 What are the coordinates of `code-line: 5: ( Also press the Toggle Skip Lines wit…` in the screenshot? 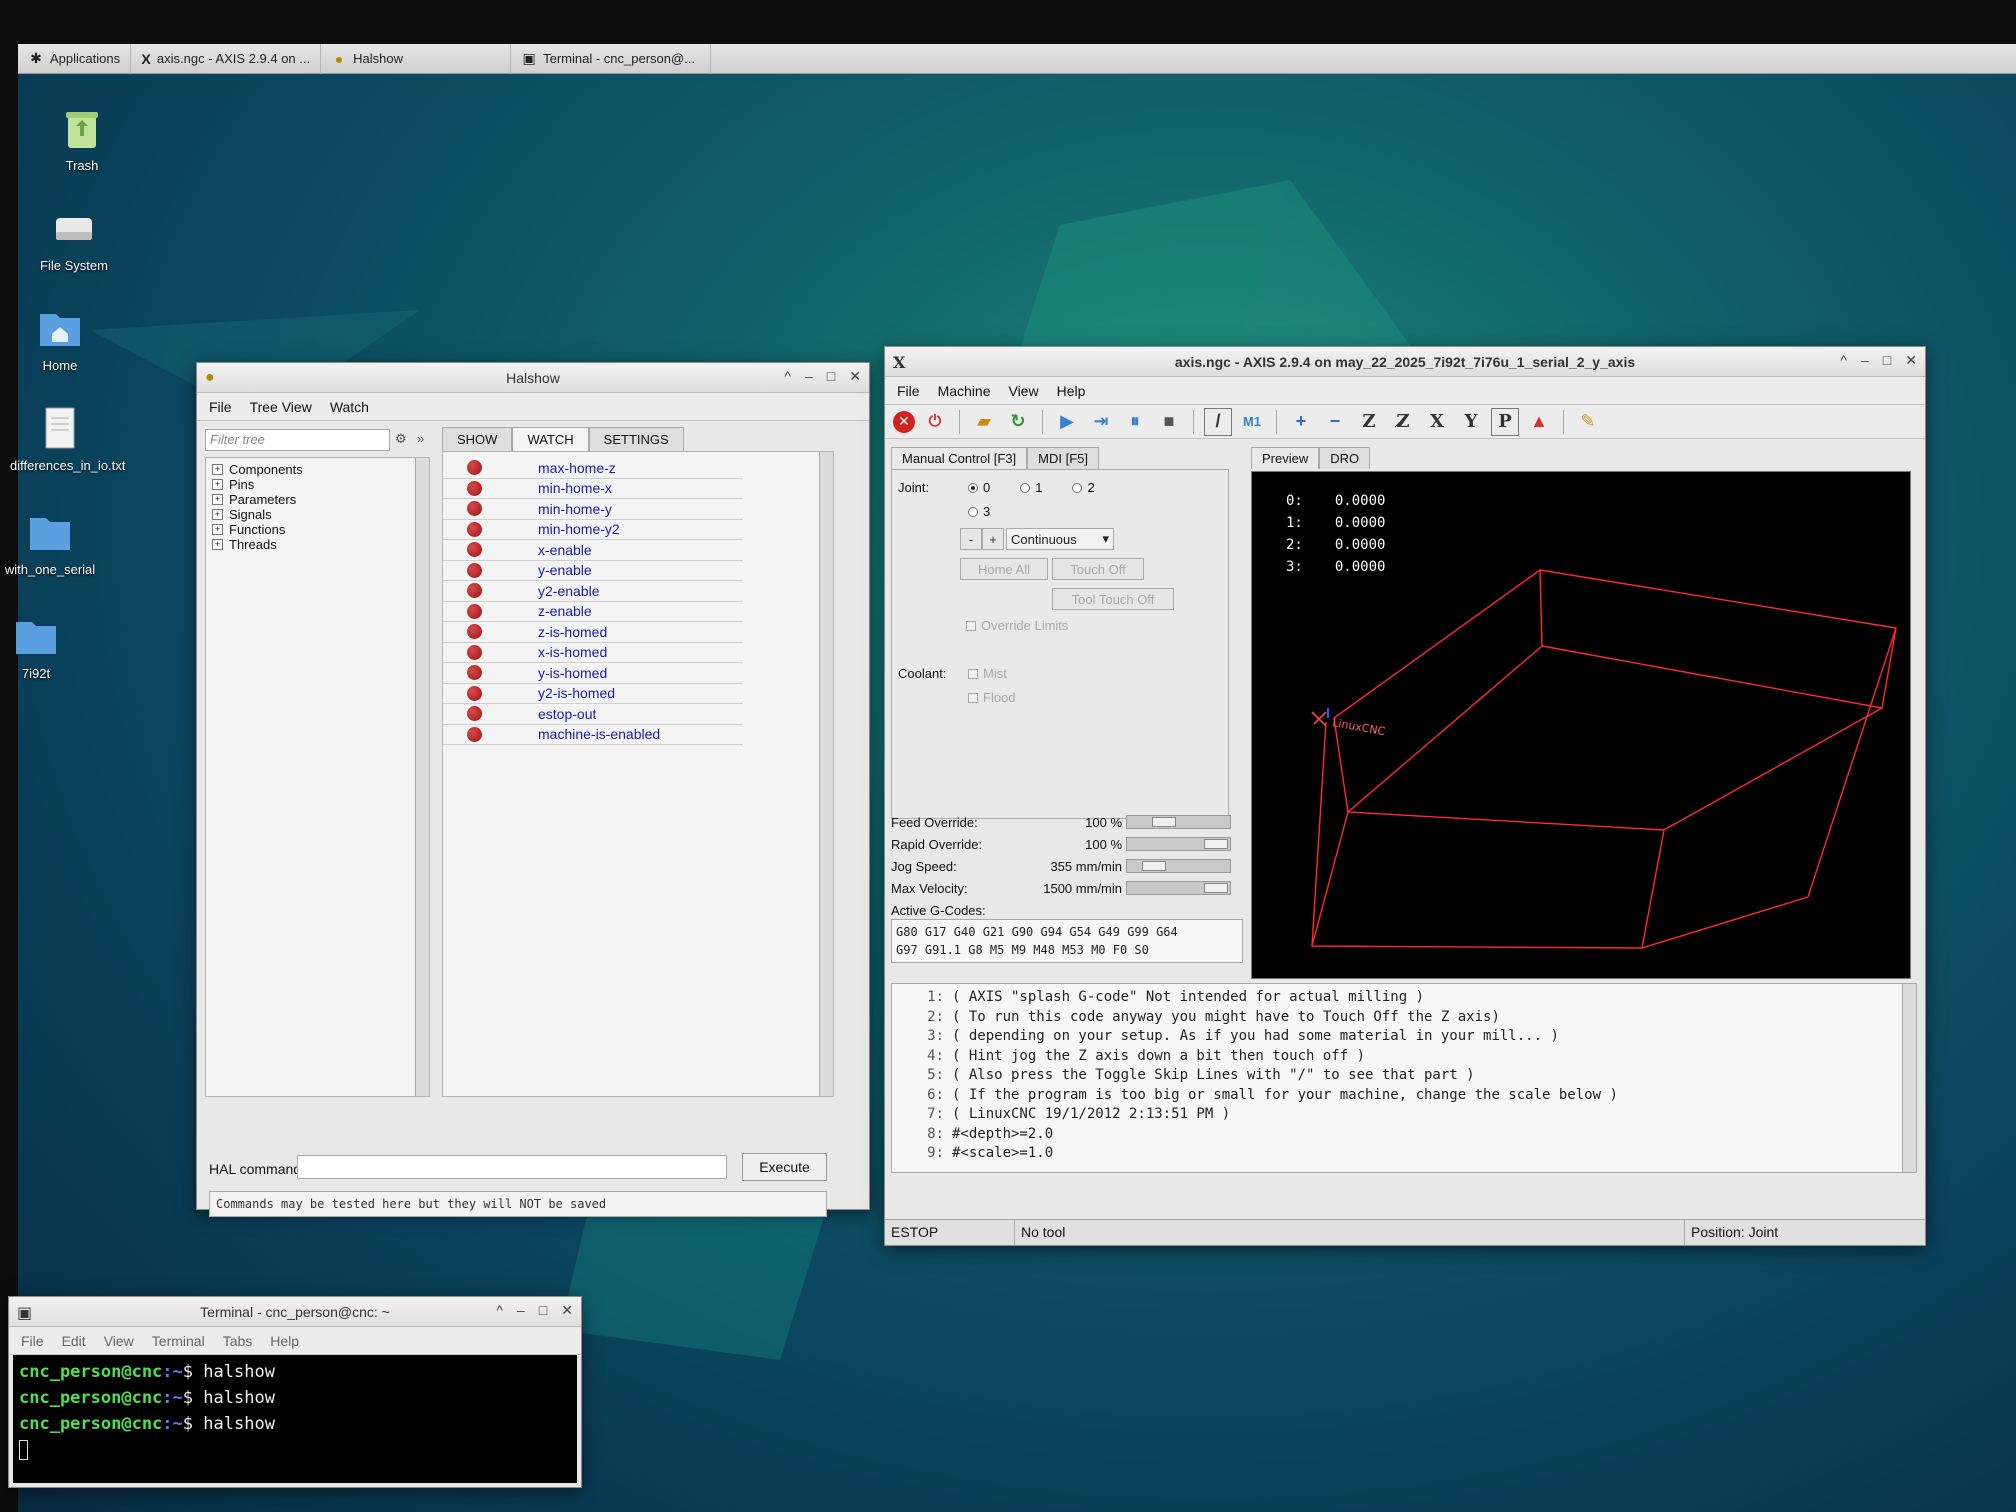 It's located at (1404, 1076).